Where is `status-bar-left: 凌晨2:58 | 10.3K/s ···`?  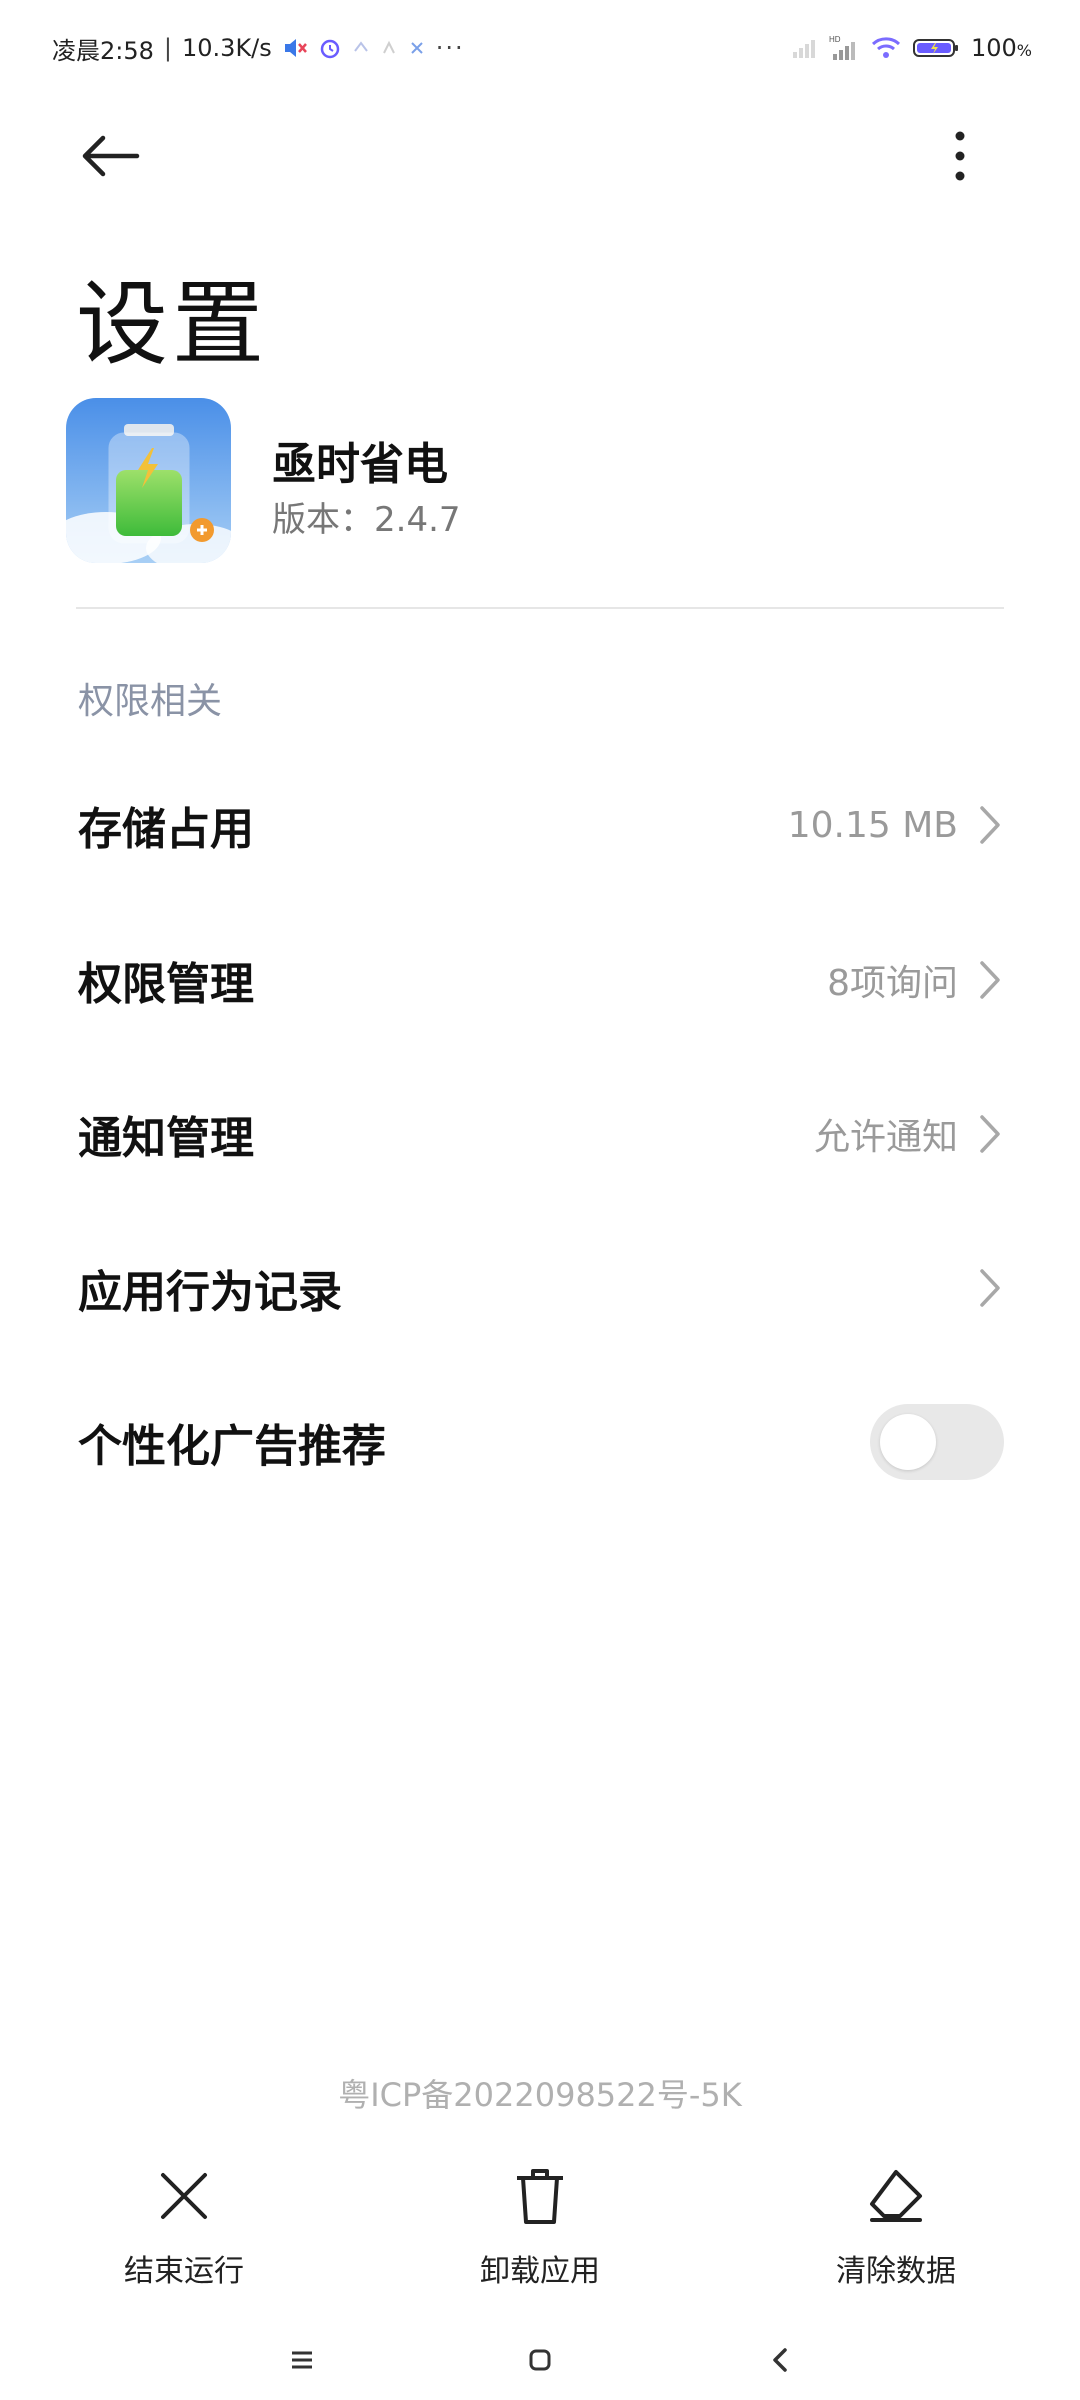 status-bar-left: 凌晨2:58 | 10.3K/s ··· is located at coordinates (258, 48).